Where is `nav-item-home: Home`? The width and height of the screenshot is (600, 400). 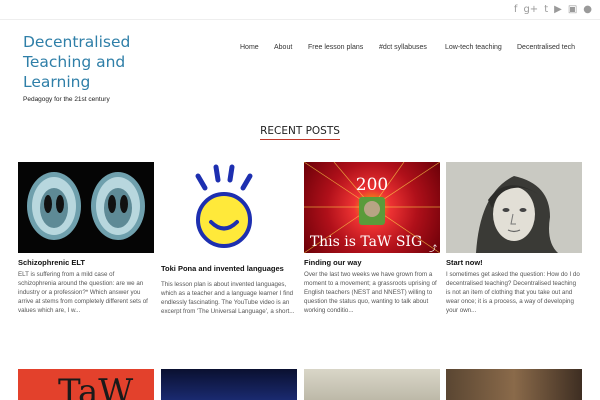
nav-item-home: Home is located at coordinates (249, 47).